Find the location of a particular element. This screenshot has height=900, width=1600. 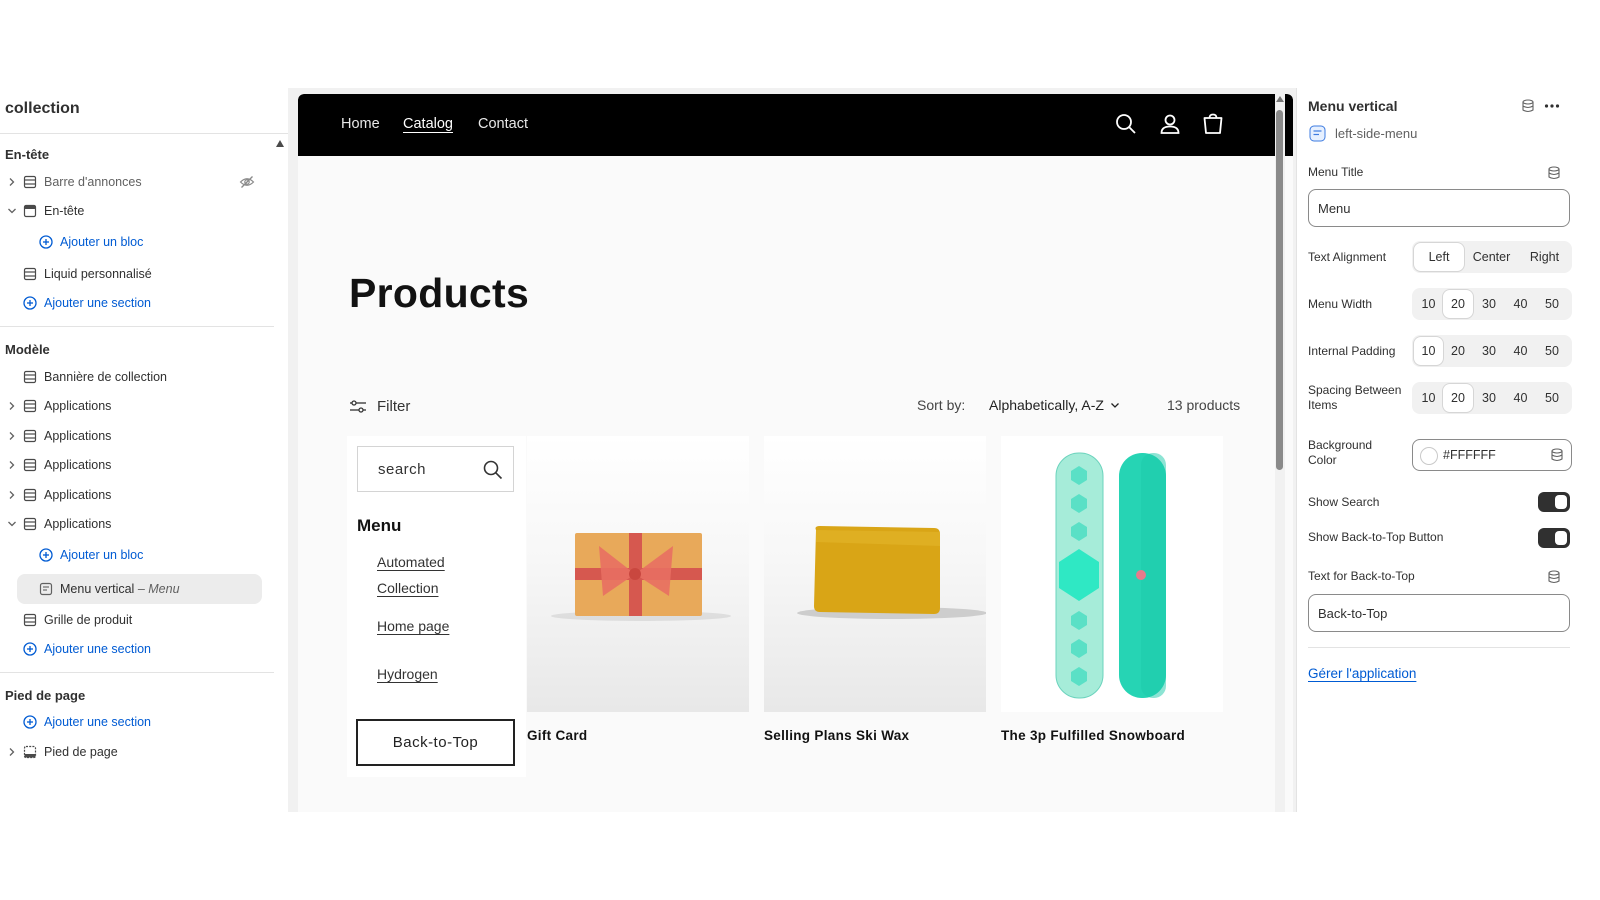

nav-catalog: Catalog is located at coordinates (428, 124).